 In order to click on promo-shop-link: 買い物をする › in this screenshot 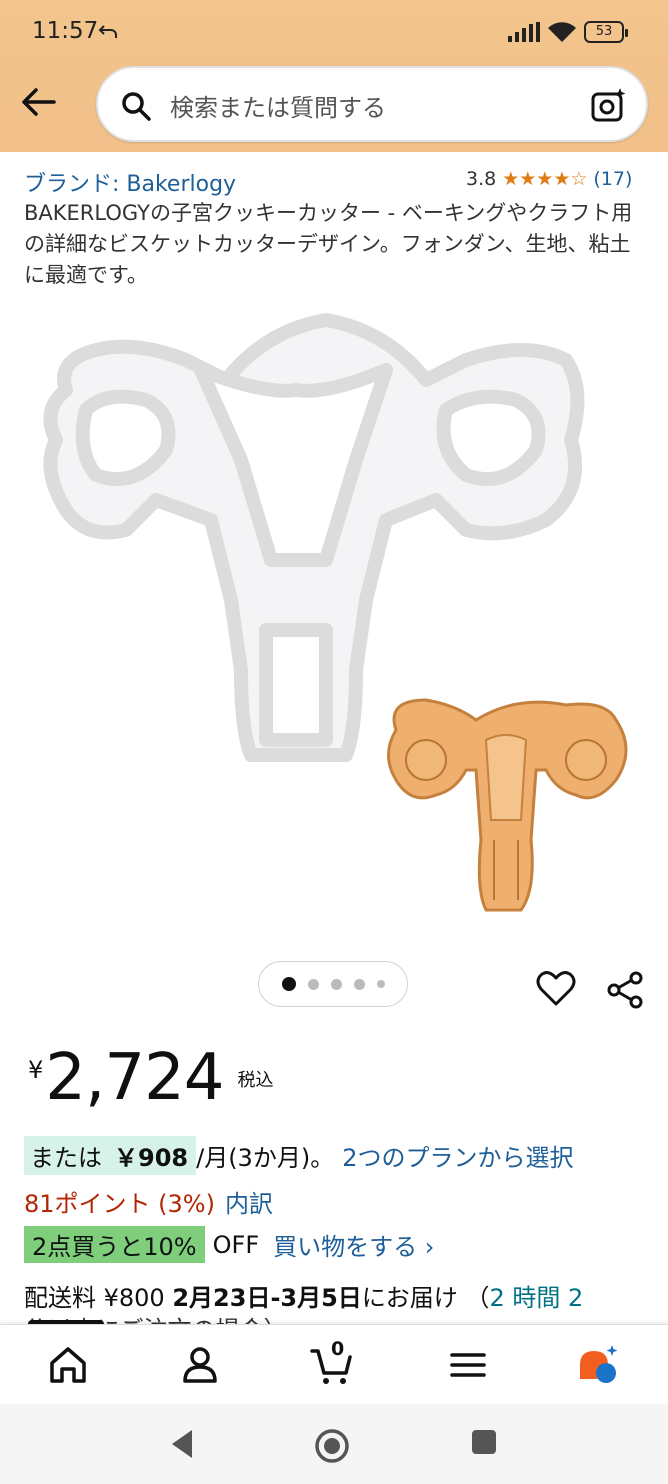, I will do `click(353, 1244)`.